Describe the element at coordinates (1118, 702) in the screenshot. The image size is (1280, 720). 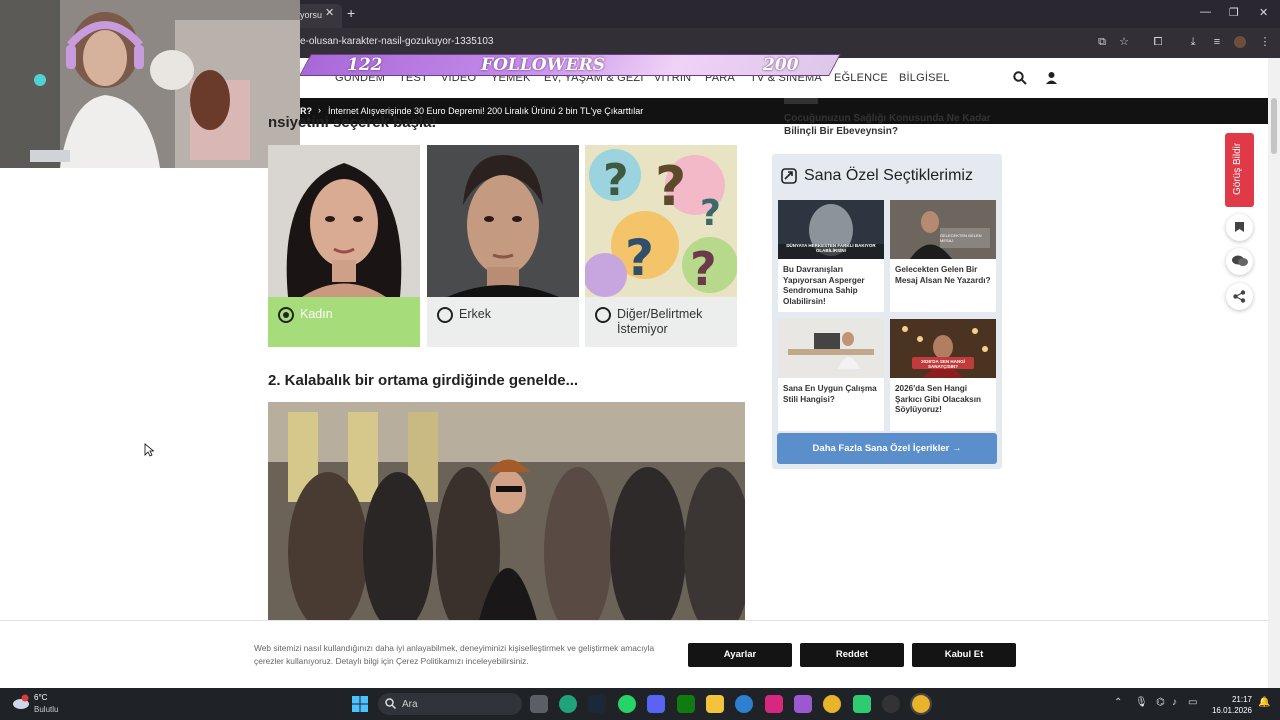
I see `tray-chevron-icon: ⌃` at that location.